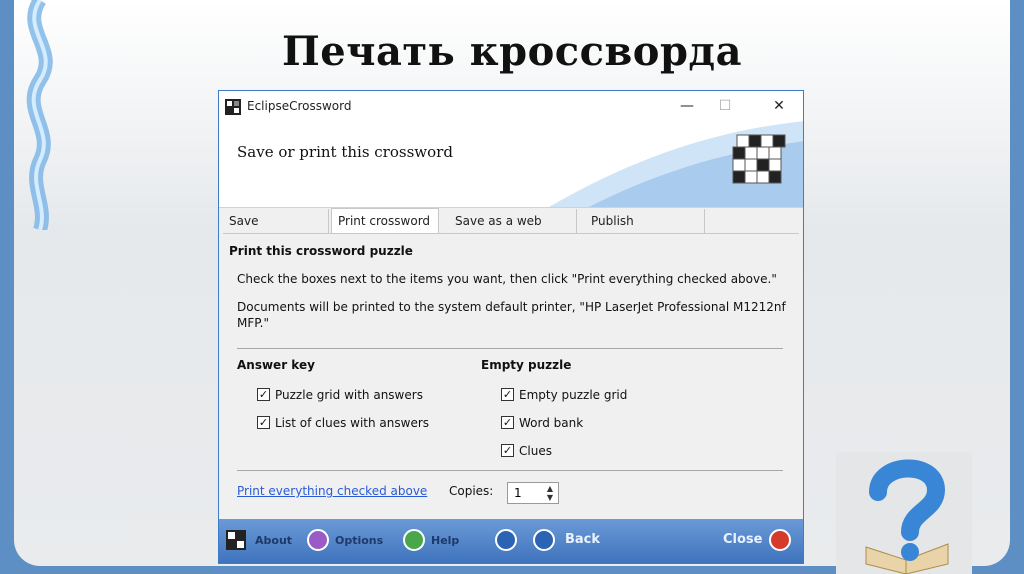 The image size is (1024, 574). What do you see at coordinates (535, 451) in the screenshot?
I see `label-clues: Clues` at bounding box center [535, 451].